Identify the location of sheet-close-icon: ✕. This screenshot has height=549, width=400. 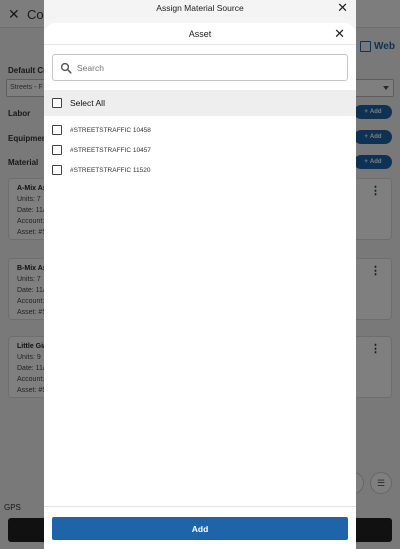
(342, 8).